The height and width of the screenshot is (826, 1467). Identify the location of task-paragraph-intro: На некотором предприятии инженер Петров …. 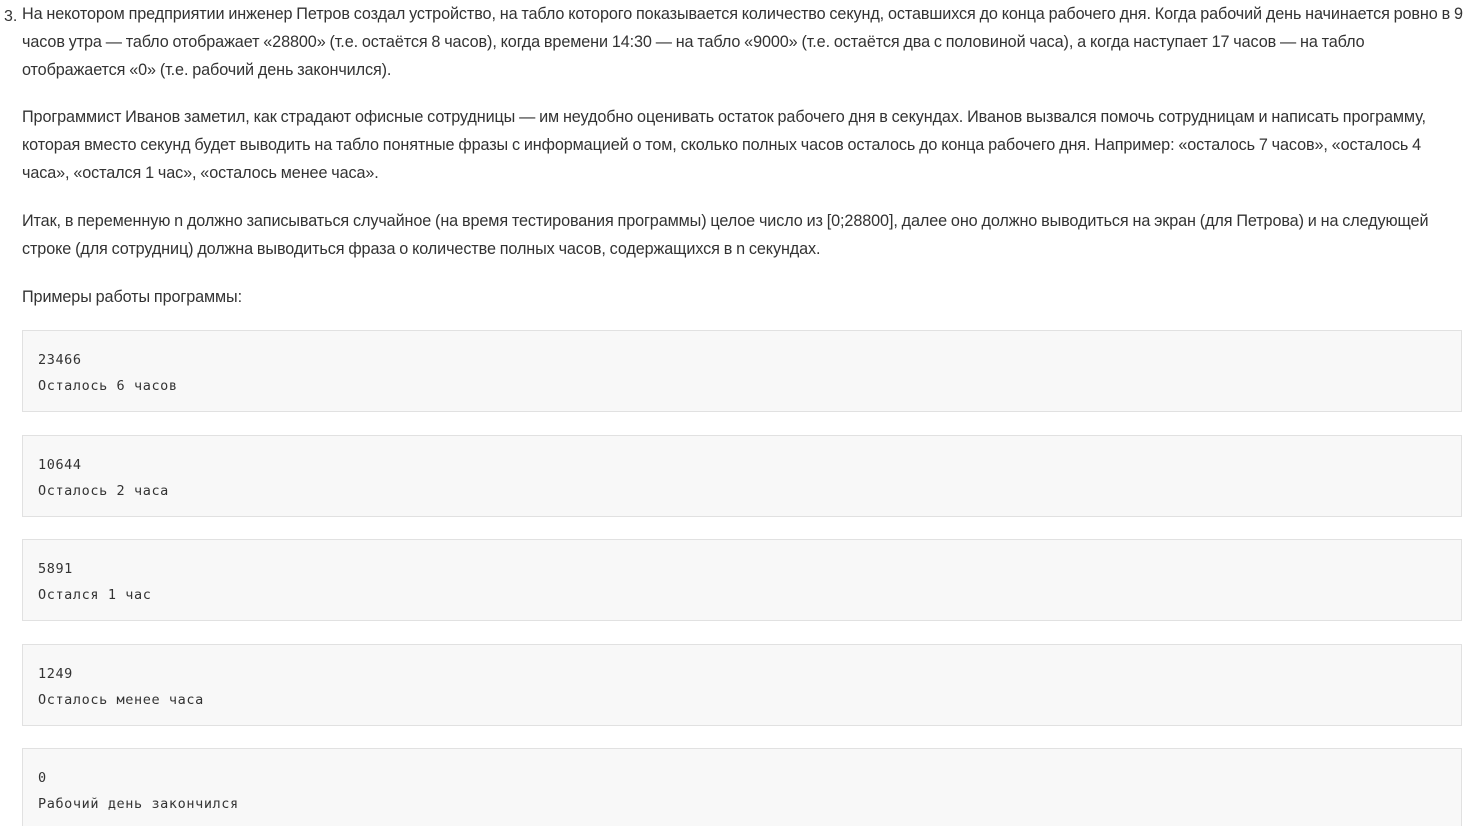
(742, 42).